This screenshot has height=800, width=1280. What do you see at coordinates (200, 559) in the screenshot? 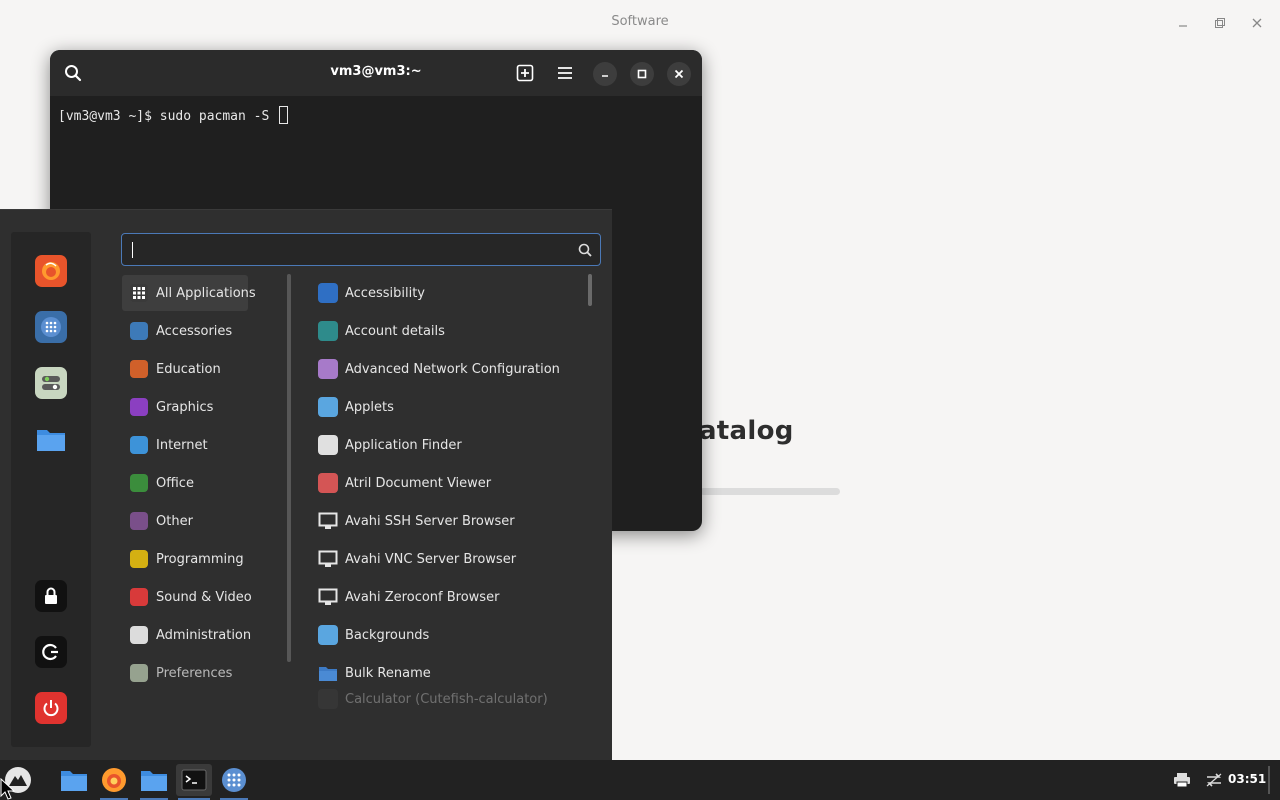
I see `category-label: Programming` at bounding box center [200, 559].